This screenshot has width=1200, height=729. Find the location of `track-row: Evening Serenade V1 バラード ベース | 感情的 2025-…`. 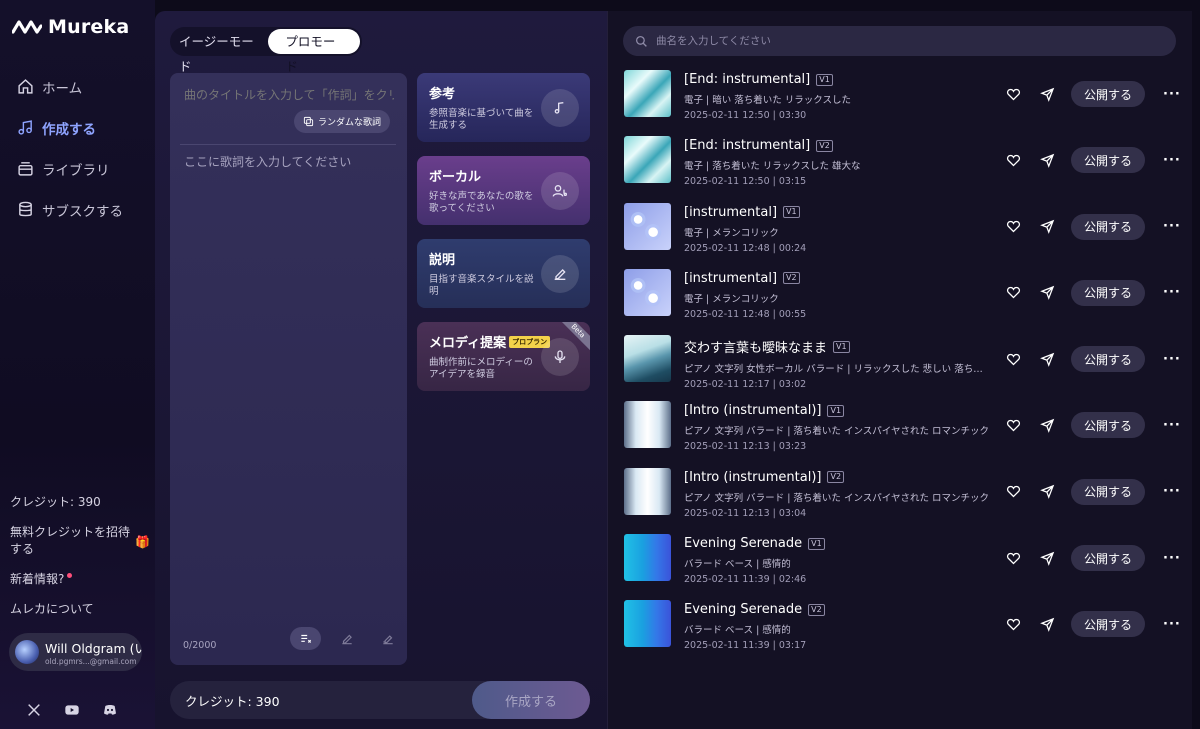

track-row: Evening Serenade V1 バラード ベース | 感情的 2025-… is located at coordinates (904, 567).